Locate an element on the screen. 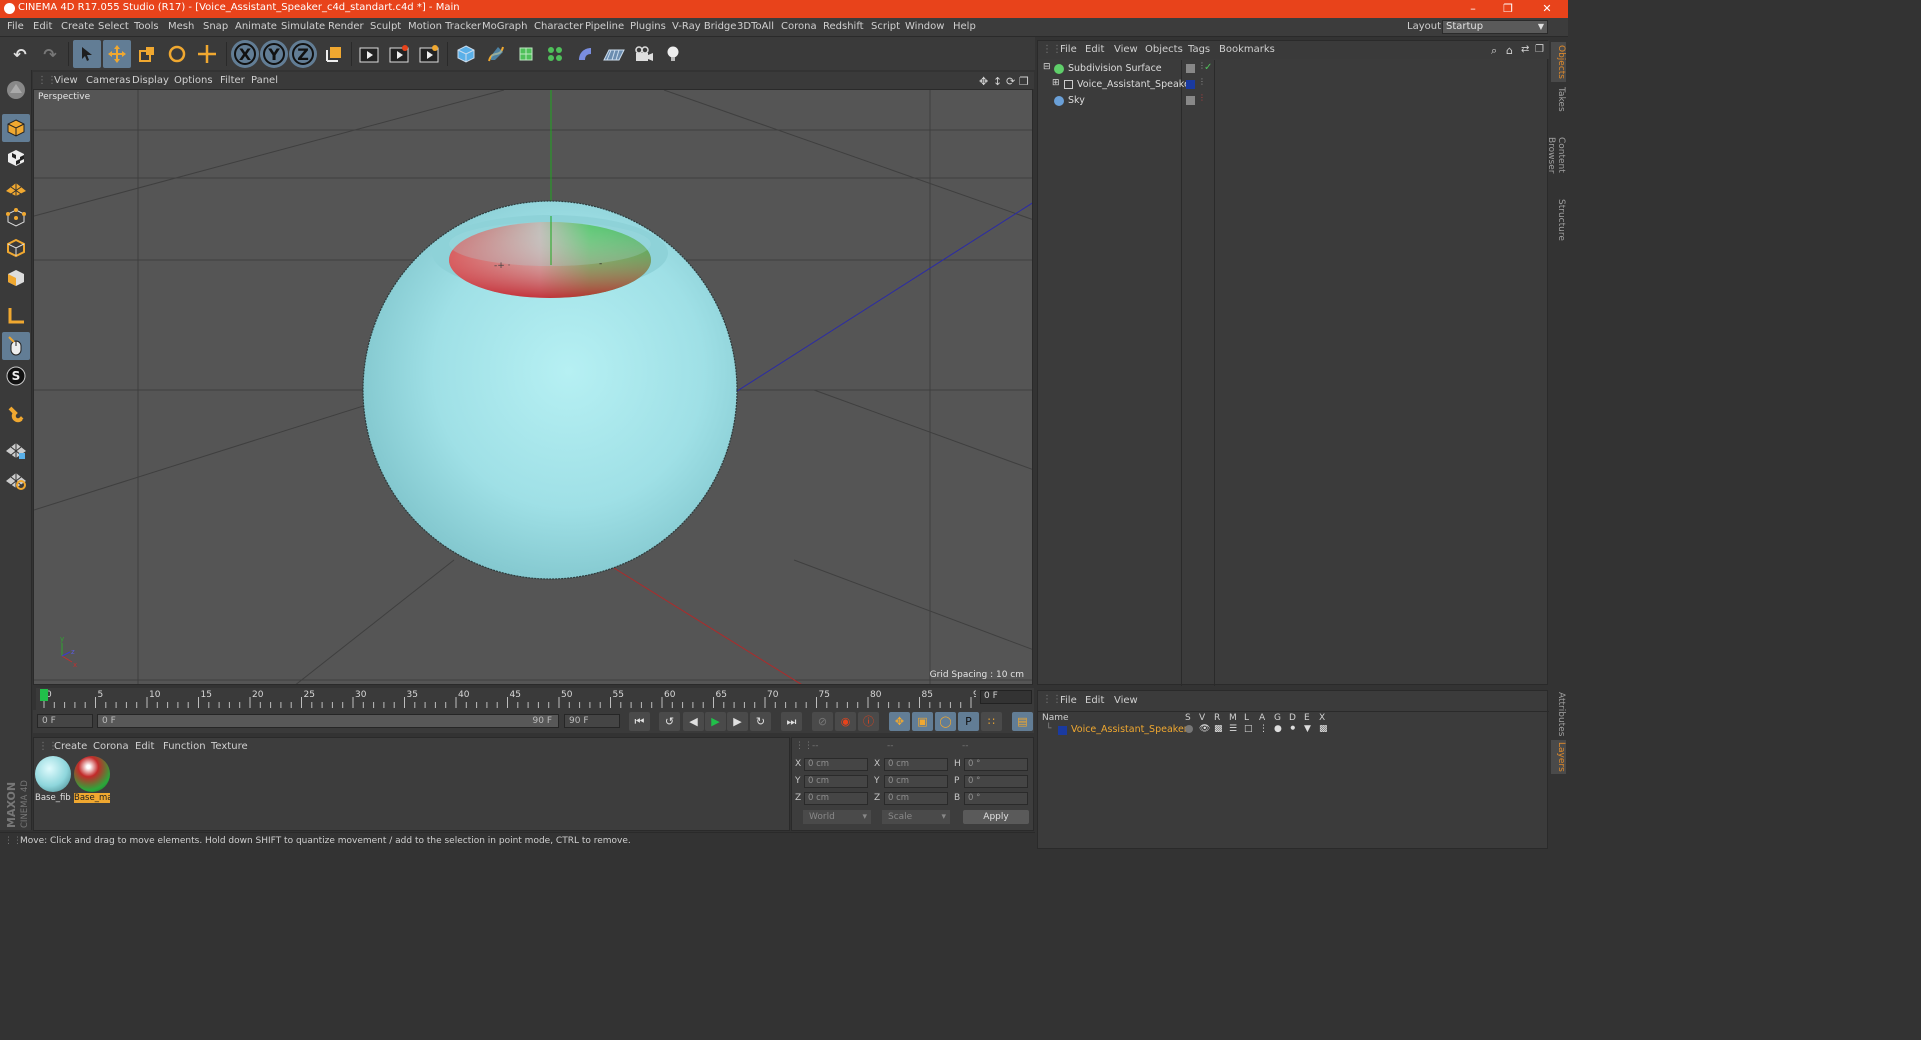 The width and height of the screenshot is (1921, 1040). size-x-field: 0 cm is located at coordinates (916, 764).